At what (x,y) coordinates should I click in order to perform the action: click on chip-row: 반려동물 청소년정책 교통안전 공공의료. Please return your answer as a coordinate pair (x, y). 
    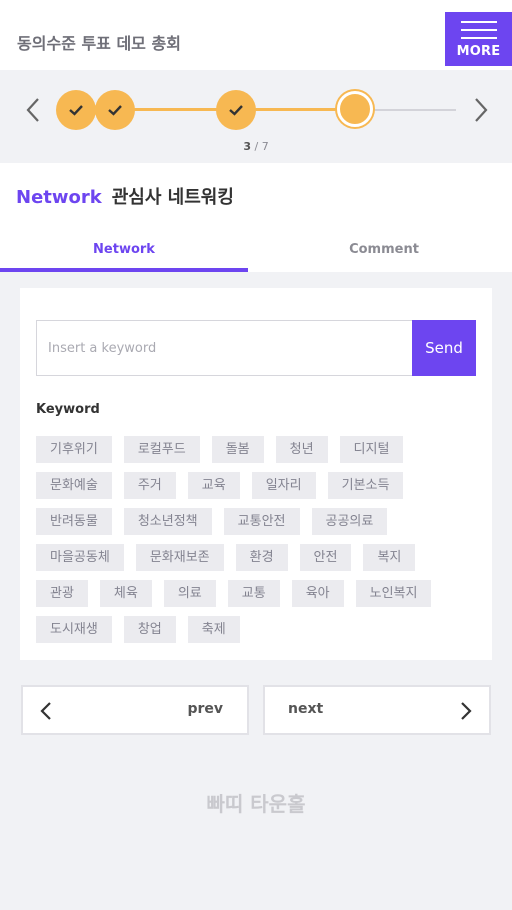
    Looking at the image, I should click on (256, 526).